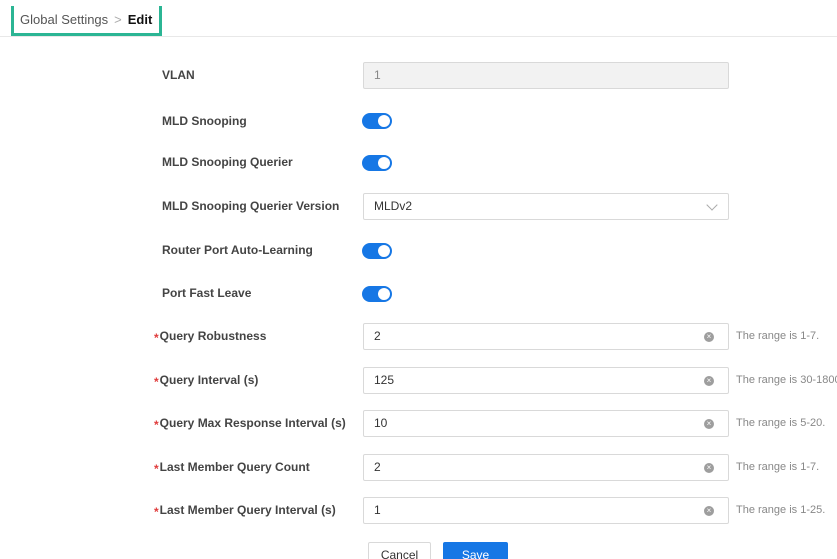 The height and width of the screenshot is (559, 837). I want to click on query-max-response-interval-input: 10 ×, so click(546, 423).